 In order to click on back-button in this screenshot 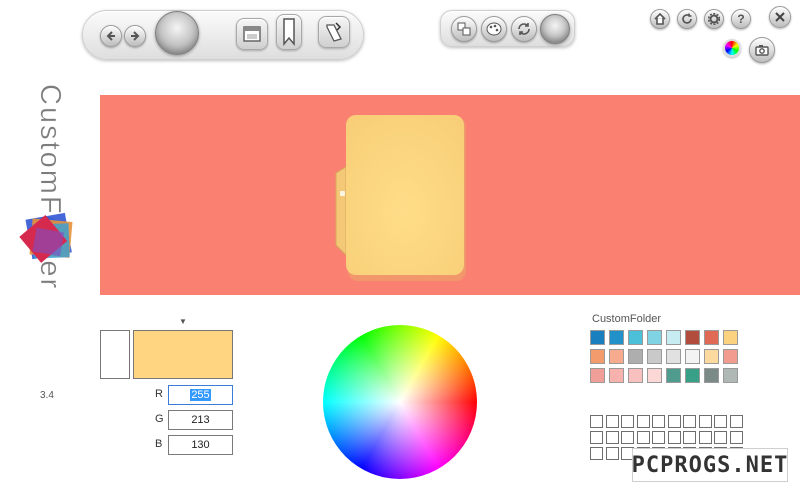, I will do `click(111, 36)`.